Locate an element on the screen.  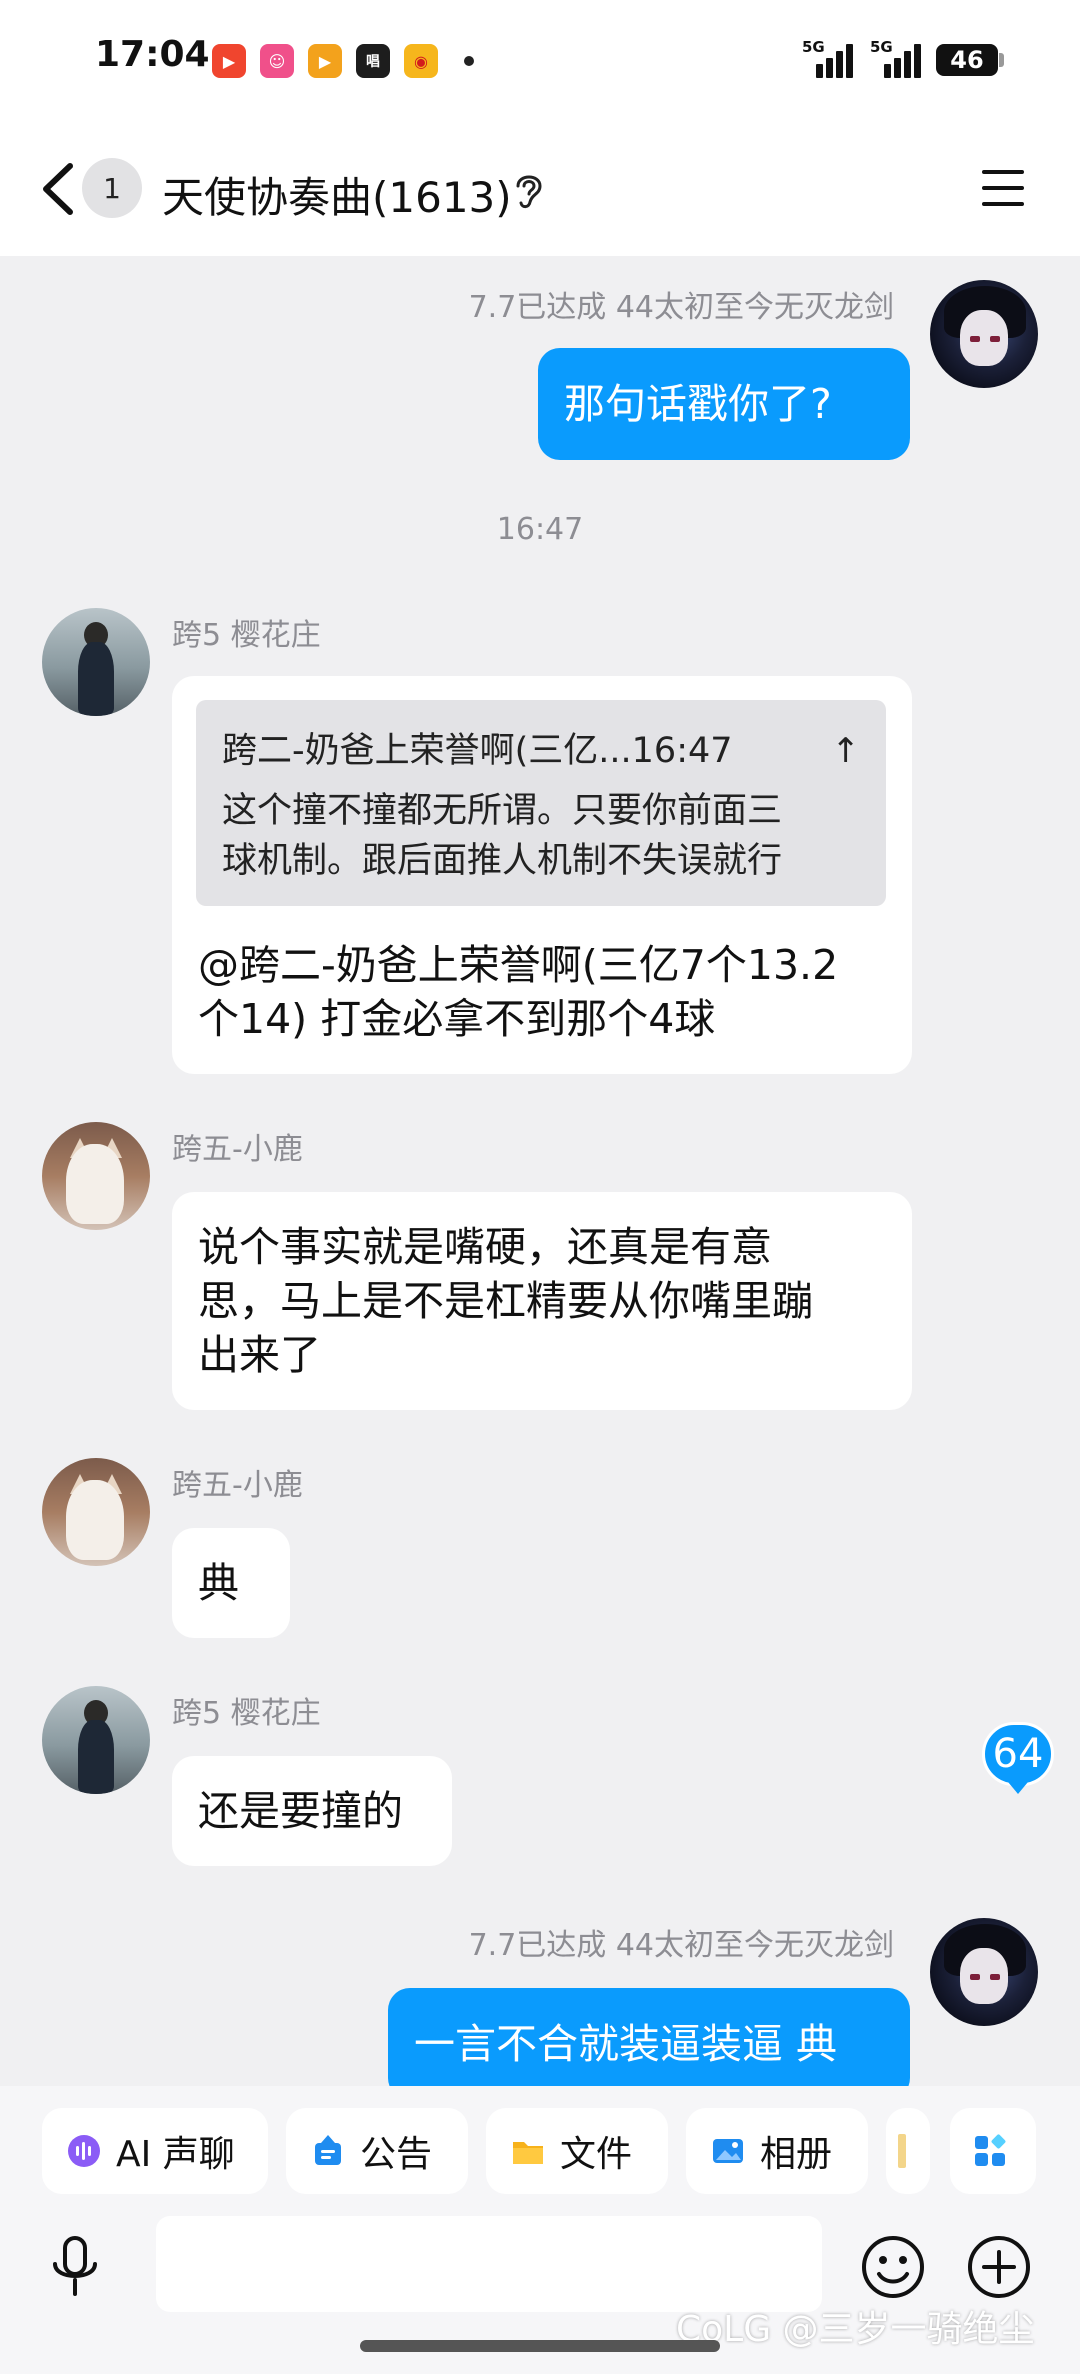
message-bubble: 还是要撞的 is located at coordinates (312, 1811).